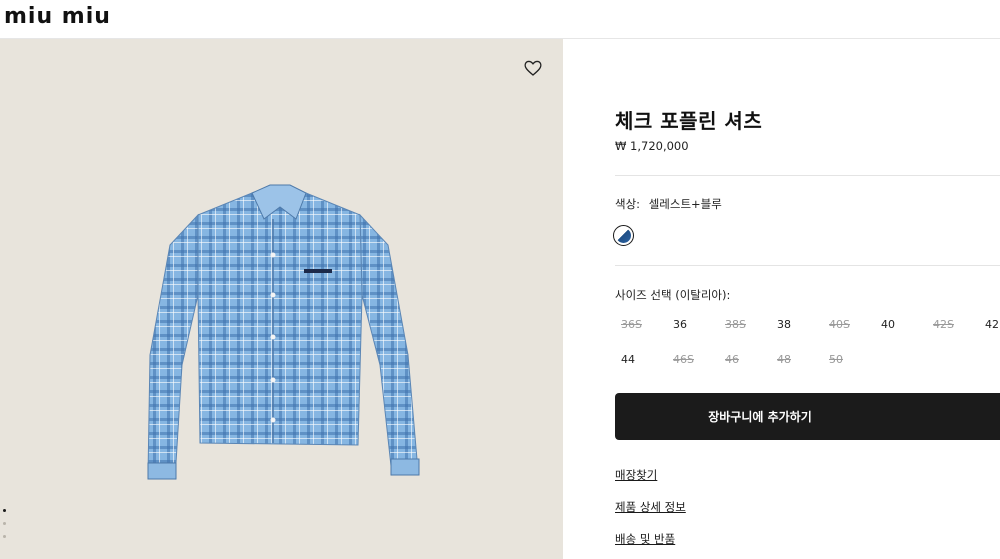 This screenshot has height=559, width=1000. I want to click on color-swatch-fill, so click(623, 235).